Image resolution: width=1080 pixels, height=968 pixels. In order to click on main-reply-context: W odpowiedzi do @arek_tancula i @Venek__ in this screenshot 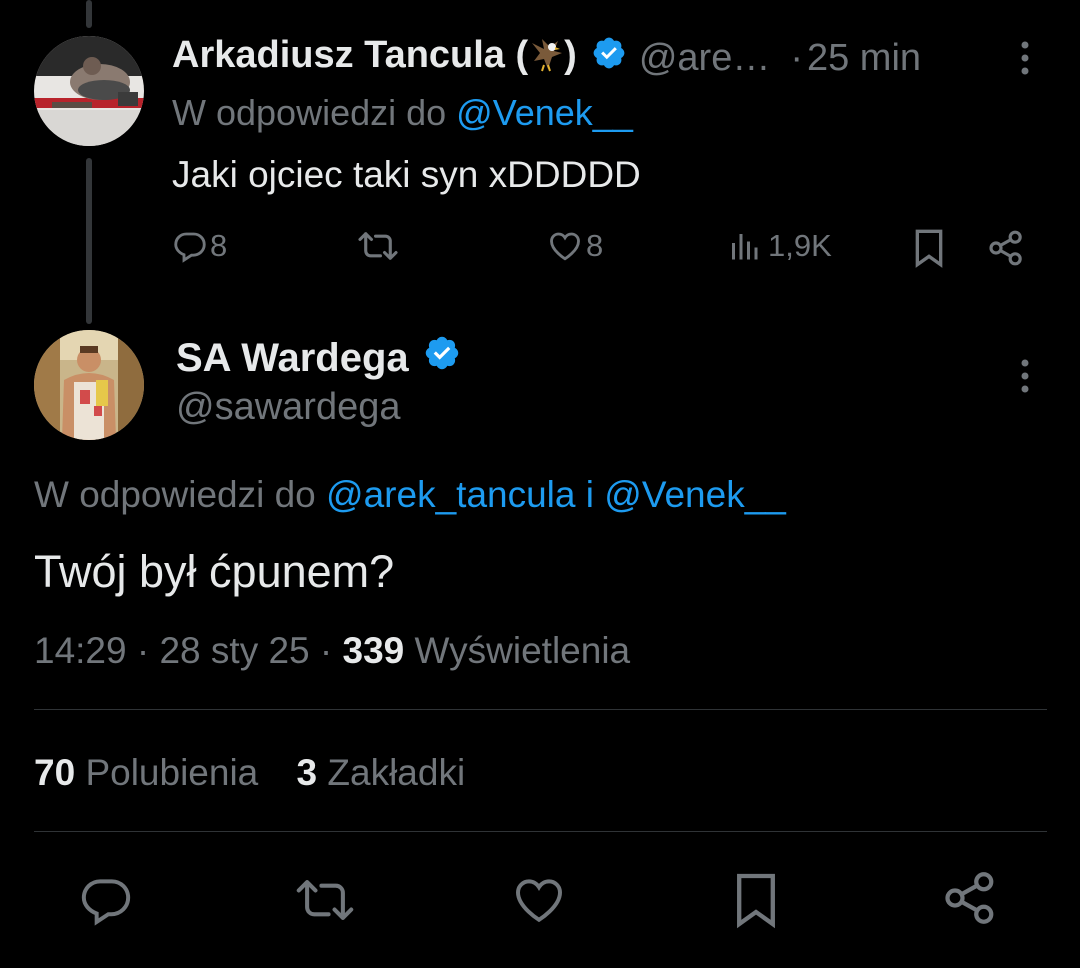, I will do `click(410, 494)`.